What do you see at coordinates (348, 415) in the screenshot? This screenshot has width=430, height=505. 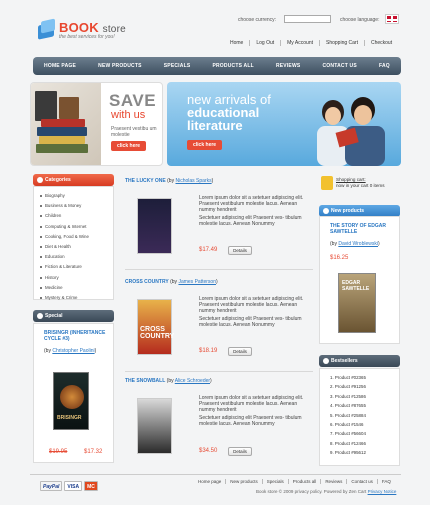 I see `bestseller-item: 5. Product #25884` at bounding box center [348, 415].